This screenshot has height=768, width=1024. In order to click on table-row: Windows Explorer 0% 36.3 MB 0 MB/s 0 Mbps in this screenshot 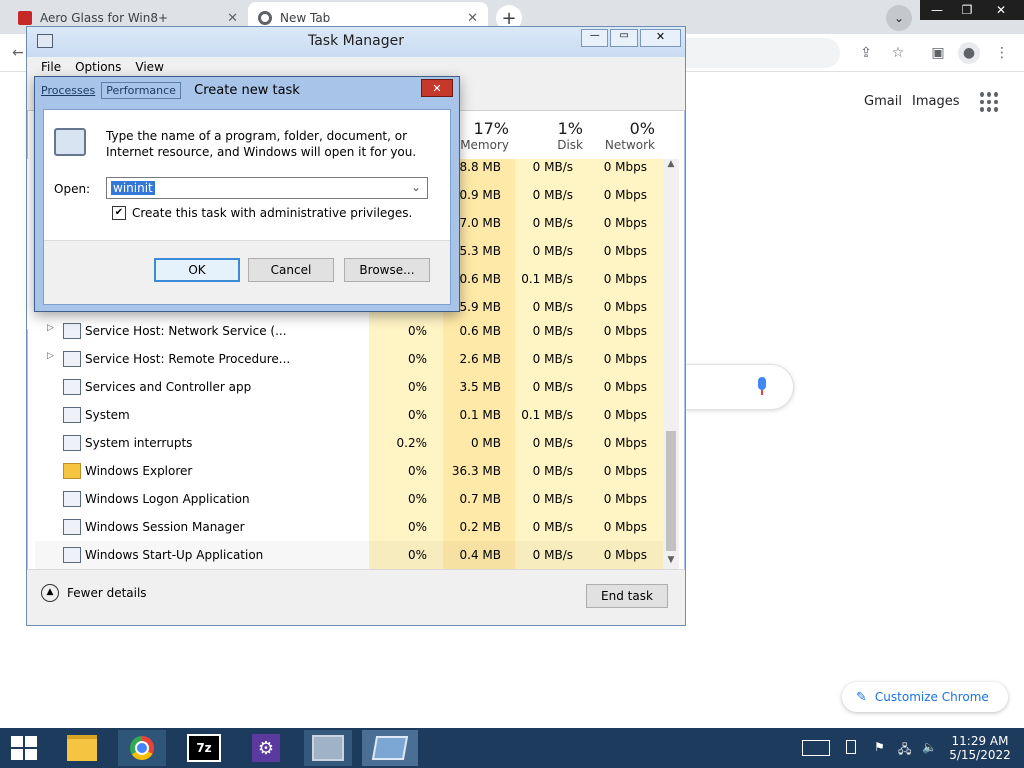, I will do `click(350, 471)`.